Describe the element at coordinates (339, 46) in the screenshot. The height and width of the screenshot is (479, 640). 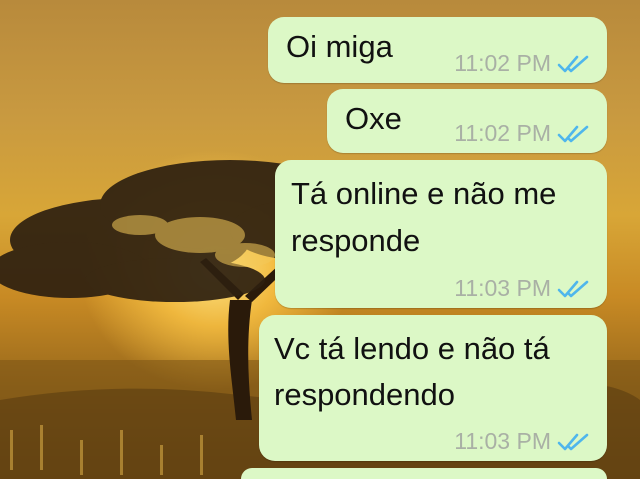
I see `message-text: Oi miga` at that location.